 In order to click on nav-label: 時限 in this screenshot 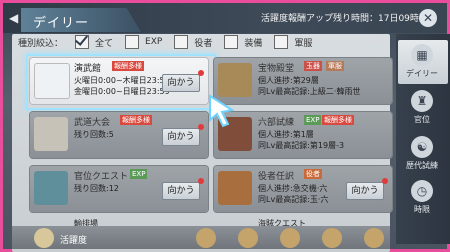, I will do `click(422, 209)`.